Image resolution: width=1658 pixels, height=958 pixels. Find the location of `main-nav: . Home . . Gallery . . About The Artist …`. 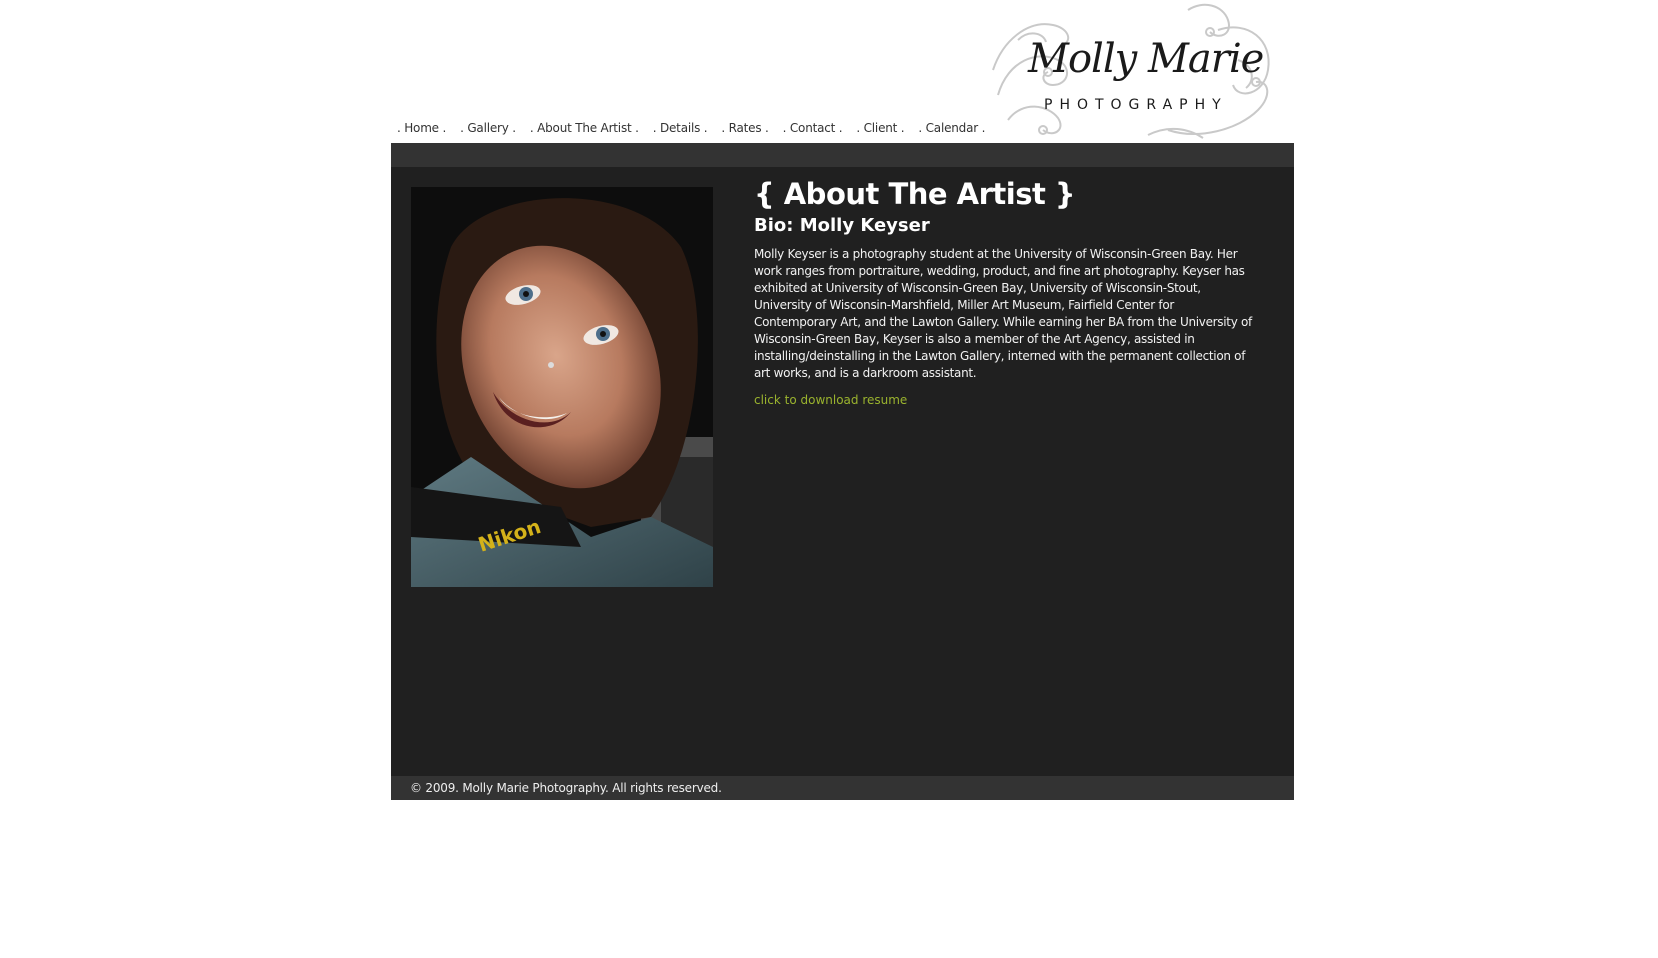

main-nav: . Home . . Gallery . . About The Artist … is located at coordinates (698, 128).